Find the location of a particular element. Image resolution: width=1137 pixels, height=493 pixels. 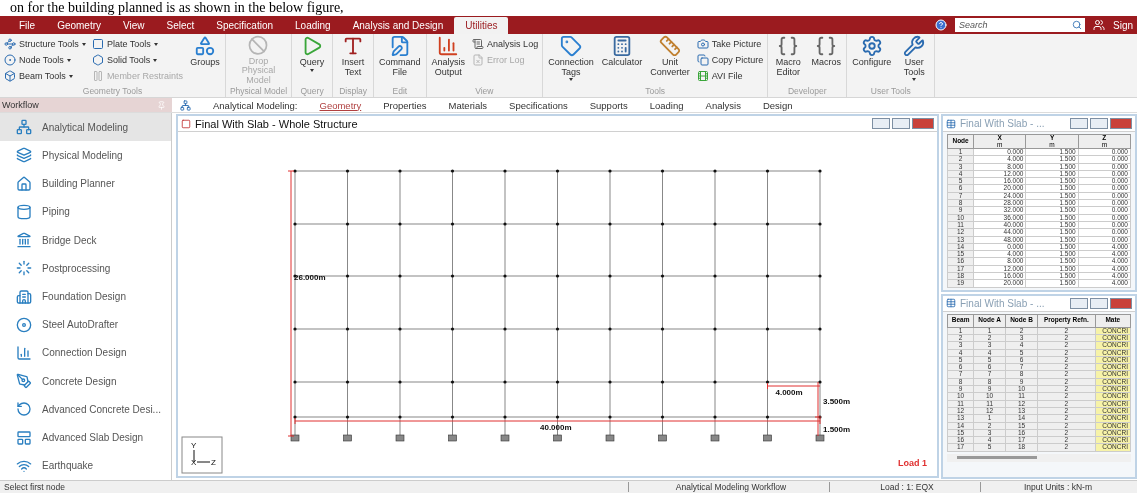

page-tab: Geometry is located at coordinates (340, 105).